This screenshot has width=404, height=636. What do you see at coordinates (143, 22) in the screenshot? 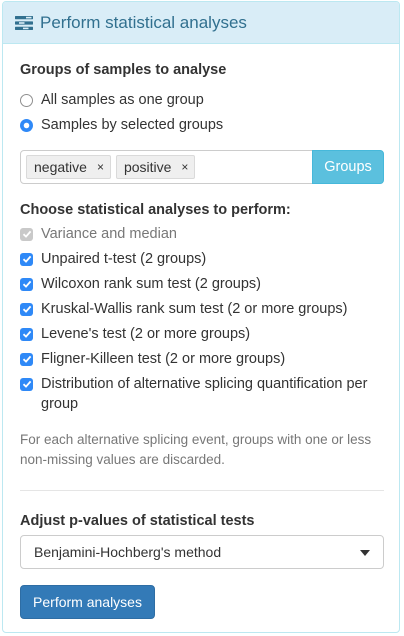
I see `panel-title: Perform statistical analyses` at bounding box center [143, 22].